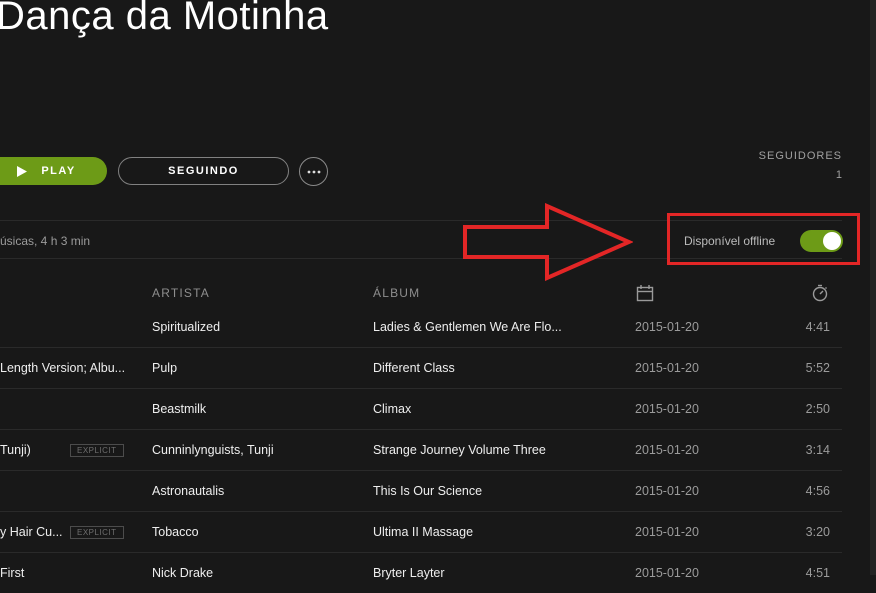 This screenshot has width=876, height=593. Describe the element at coordinates (820, 293) in the screenshot. I see `stopwatch-icon` at that location.